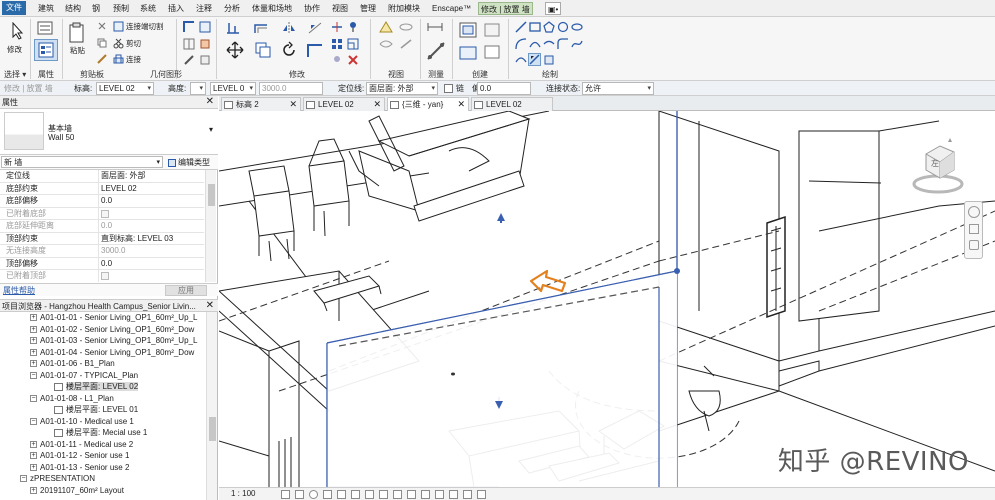  Describe the element at coordinates (327, 494) in the screenshot. I see `shadows-icon` at that location.